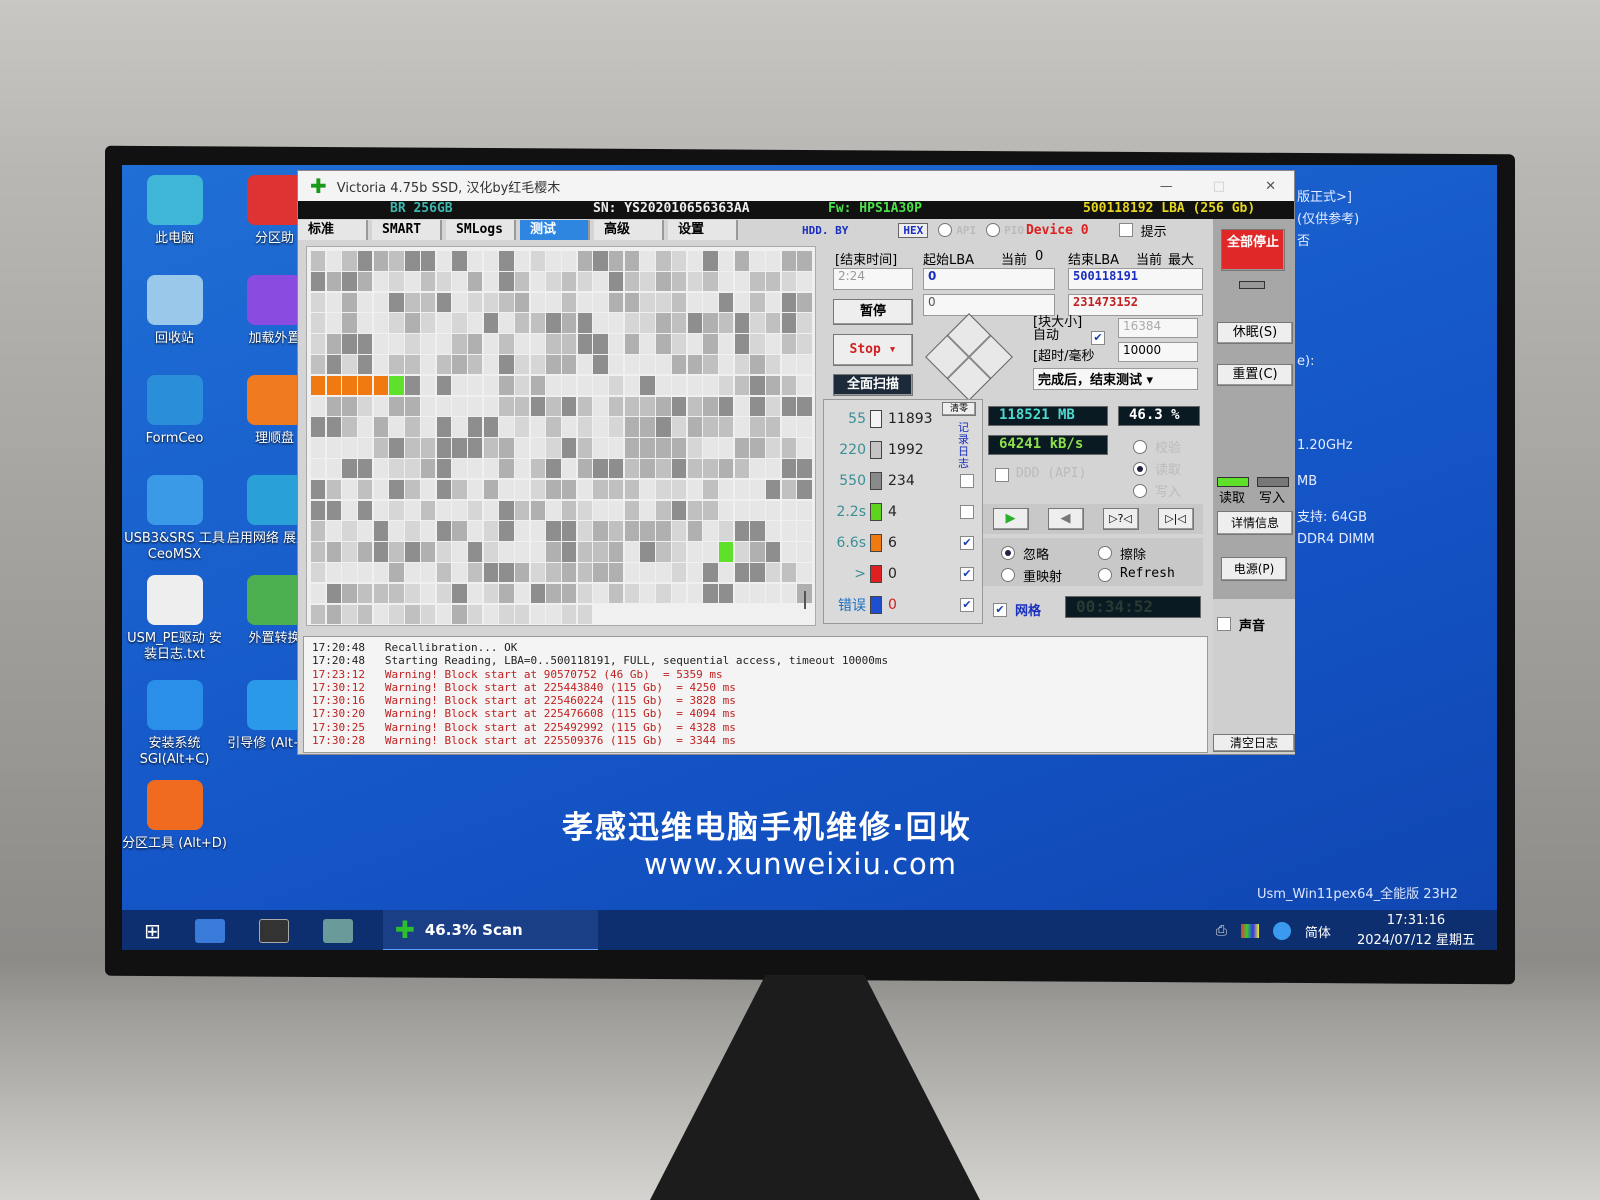  What do you see at coordinates (873, 350) in the screenshot?
I see `stop-button: Stop ▾` at bounding box center [873, 350].